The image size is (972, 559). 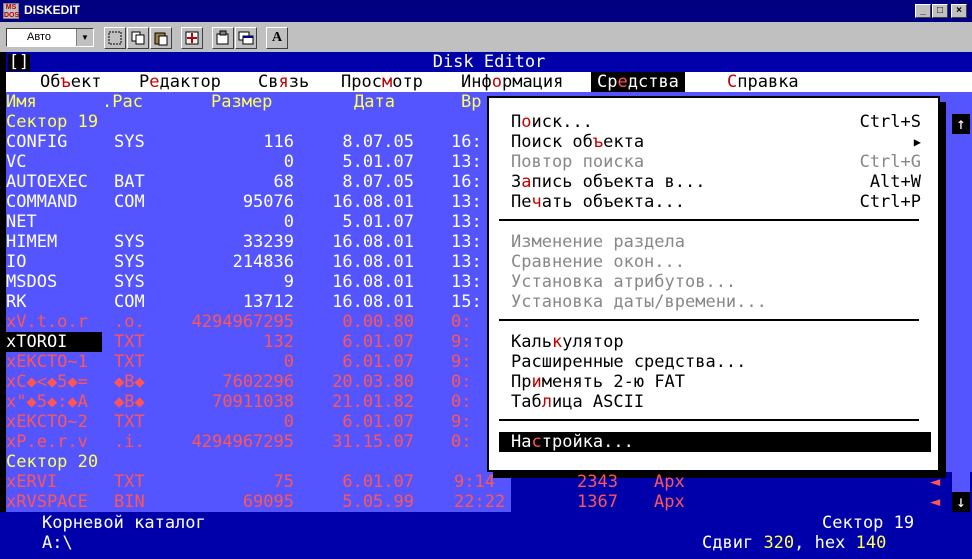 What do you see at coordinates (532, 82) in the screenshot?
I see `menu-item-post: рмация` at bounding box center [532, 82].